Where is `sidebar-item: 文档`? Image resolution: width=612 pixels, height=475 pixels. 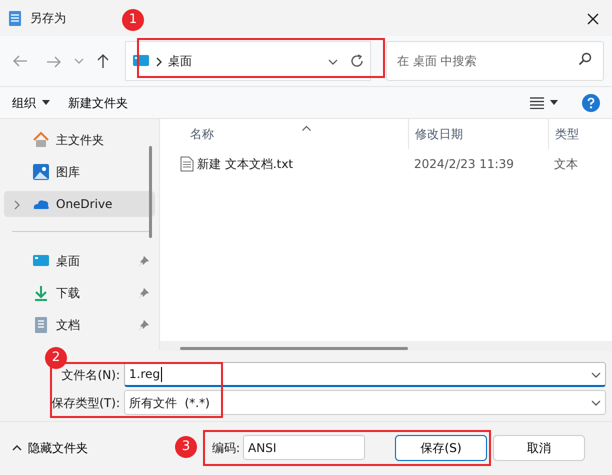
sidebar-item: 文档 is located at coordinates (79, 325).